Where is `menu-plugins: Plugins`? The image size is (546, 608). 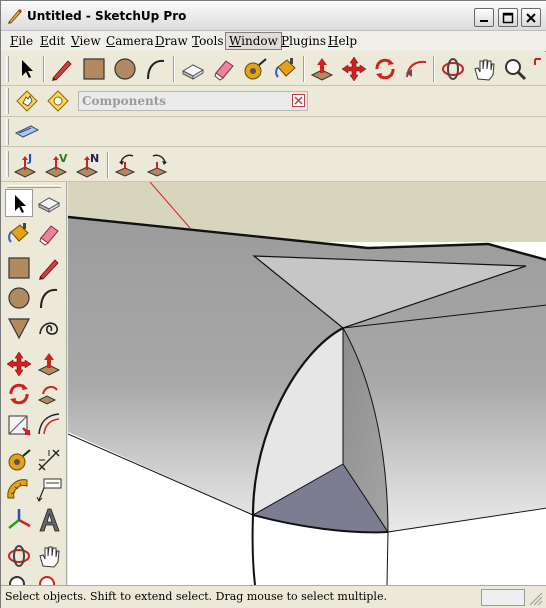 menu-plugins: Plugins is located at coordinates (303, 41).